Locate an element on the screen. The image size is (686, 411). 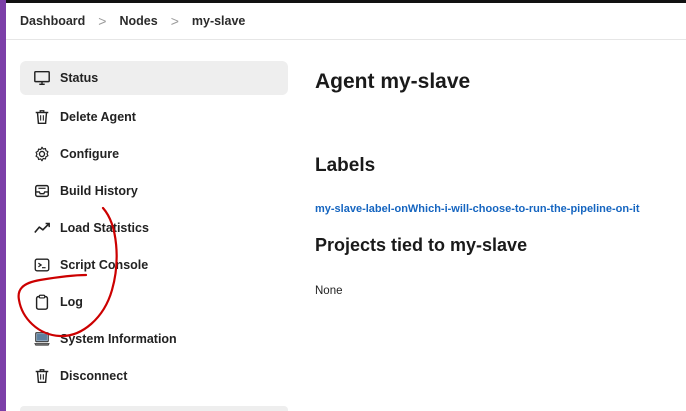
terminal-icon is located at coordinates (42, 265).